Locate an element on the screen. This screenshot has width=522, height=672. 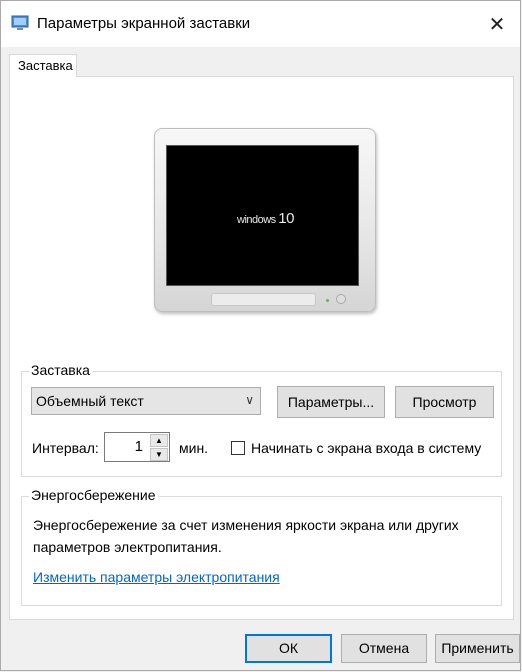
screensaver-group-label: Заставка is located at coordinates (60, 370).